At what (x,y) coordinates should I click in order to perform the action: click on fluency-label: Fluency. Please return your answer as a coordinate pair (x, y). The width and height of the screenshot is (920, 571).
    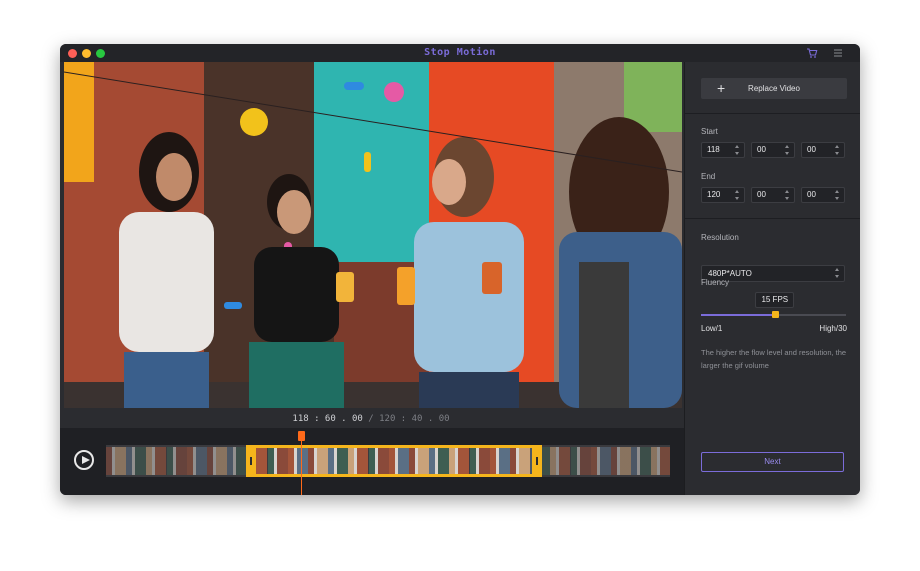
    Looking at the image, I should click on (715, 282).